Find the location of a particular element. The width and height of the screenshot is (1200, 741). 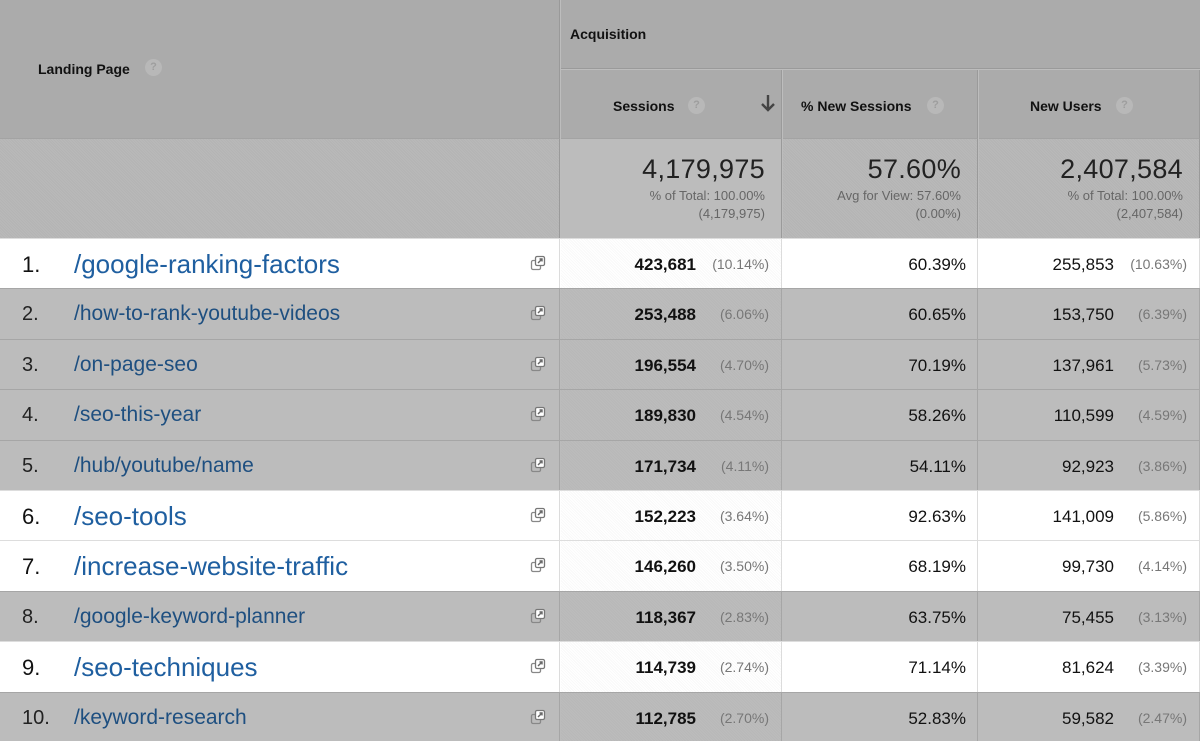

landing-page-cell: 8. /google-keyword-planner is located at coordinates (280, 617).